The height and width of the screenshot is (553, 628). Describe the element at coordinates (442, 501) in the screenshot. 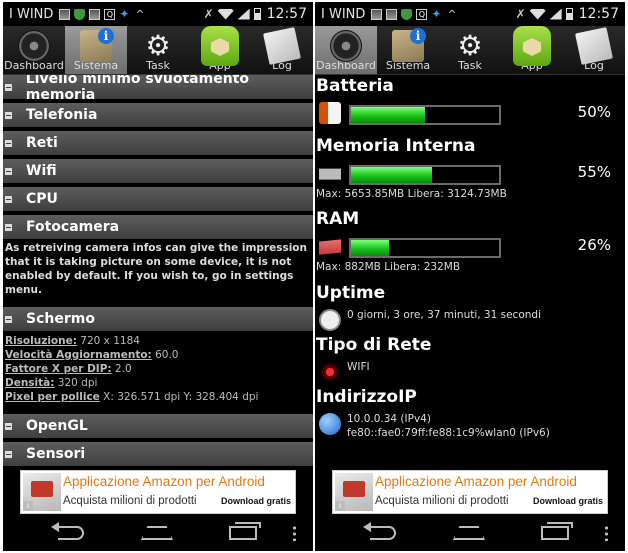

I see `ad-subtitle: Acquista milioni di prodotti` at that location.